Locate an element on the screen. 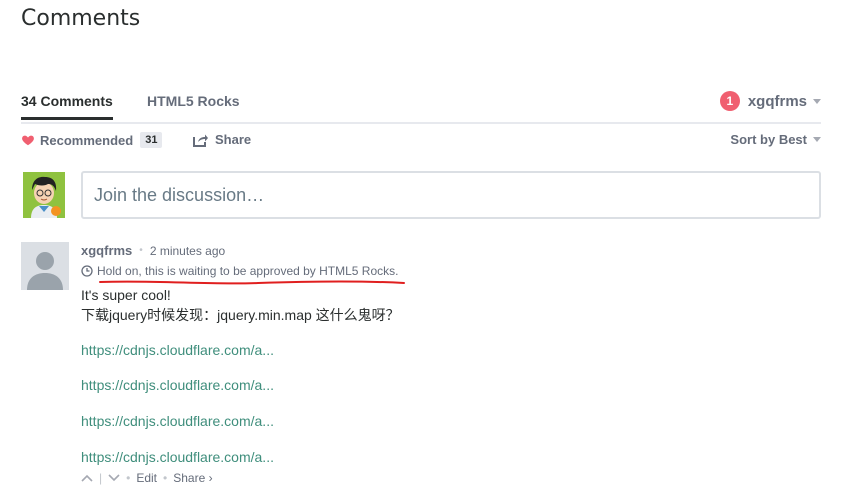  comment-author: xgqfrms is located at coordinates (106, 250).